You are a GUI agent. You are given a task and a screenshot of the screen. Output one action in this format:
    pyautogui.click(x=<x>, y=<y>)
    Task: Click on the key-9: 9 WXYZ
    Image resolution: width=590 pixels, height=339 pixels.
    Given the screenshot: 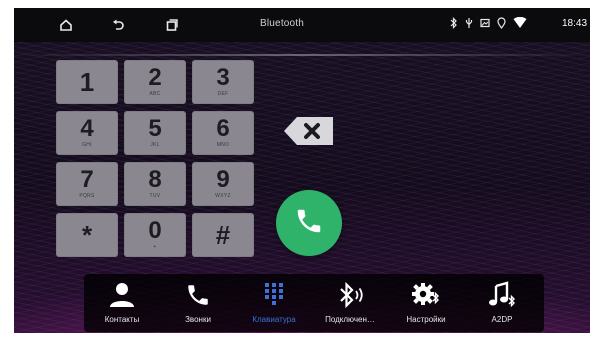 What is the action you would take?
    pyautogui.click(x=223, y=184)
    